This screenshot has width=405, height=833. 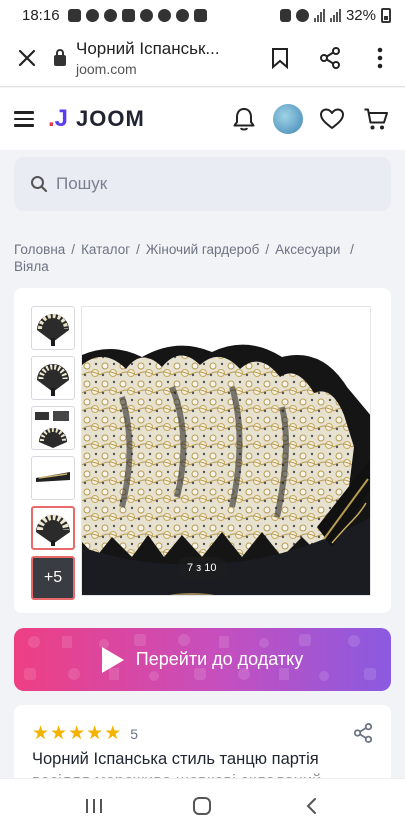 I want to click on heart-icon, so click(x=332, y=118).